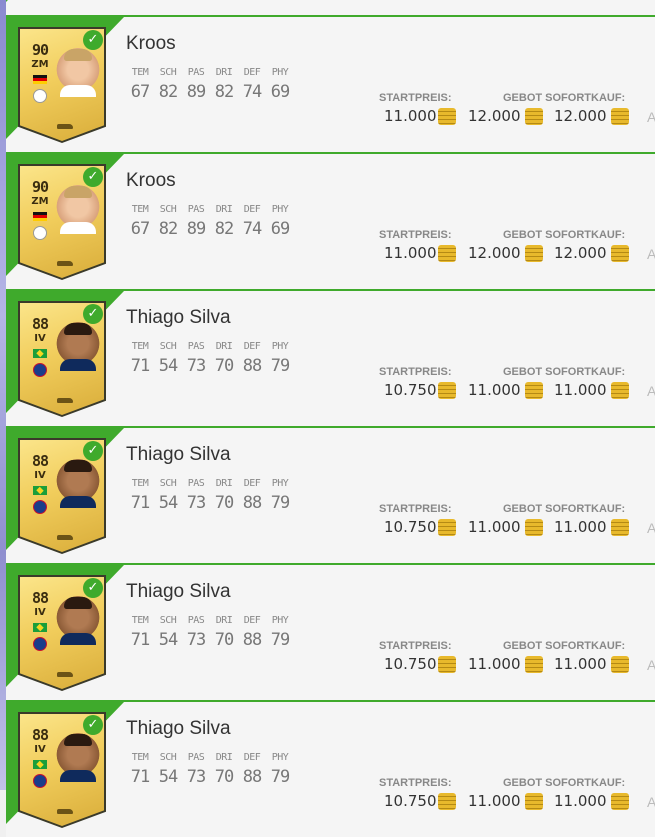 The image size is (655, 837). I want to click on stat-label: DRI, so click(224, 346).